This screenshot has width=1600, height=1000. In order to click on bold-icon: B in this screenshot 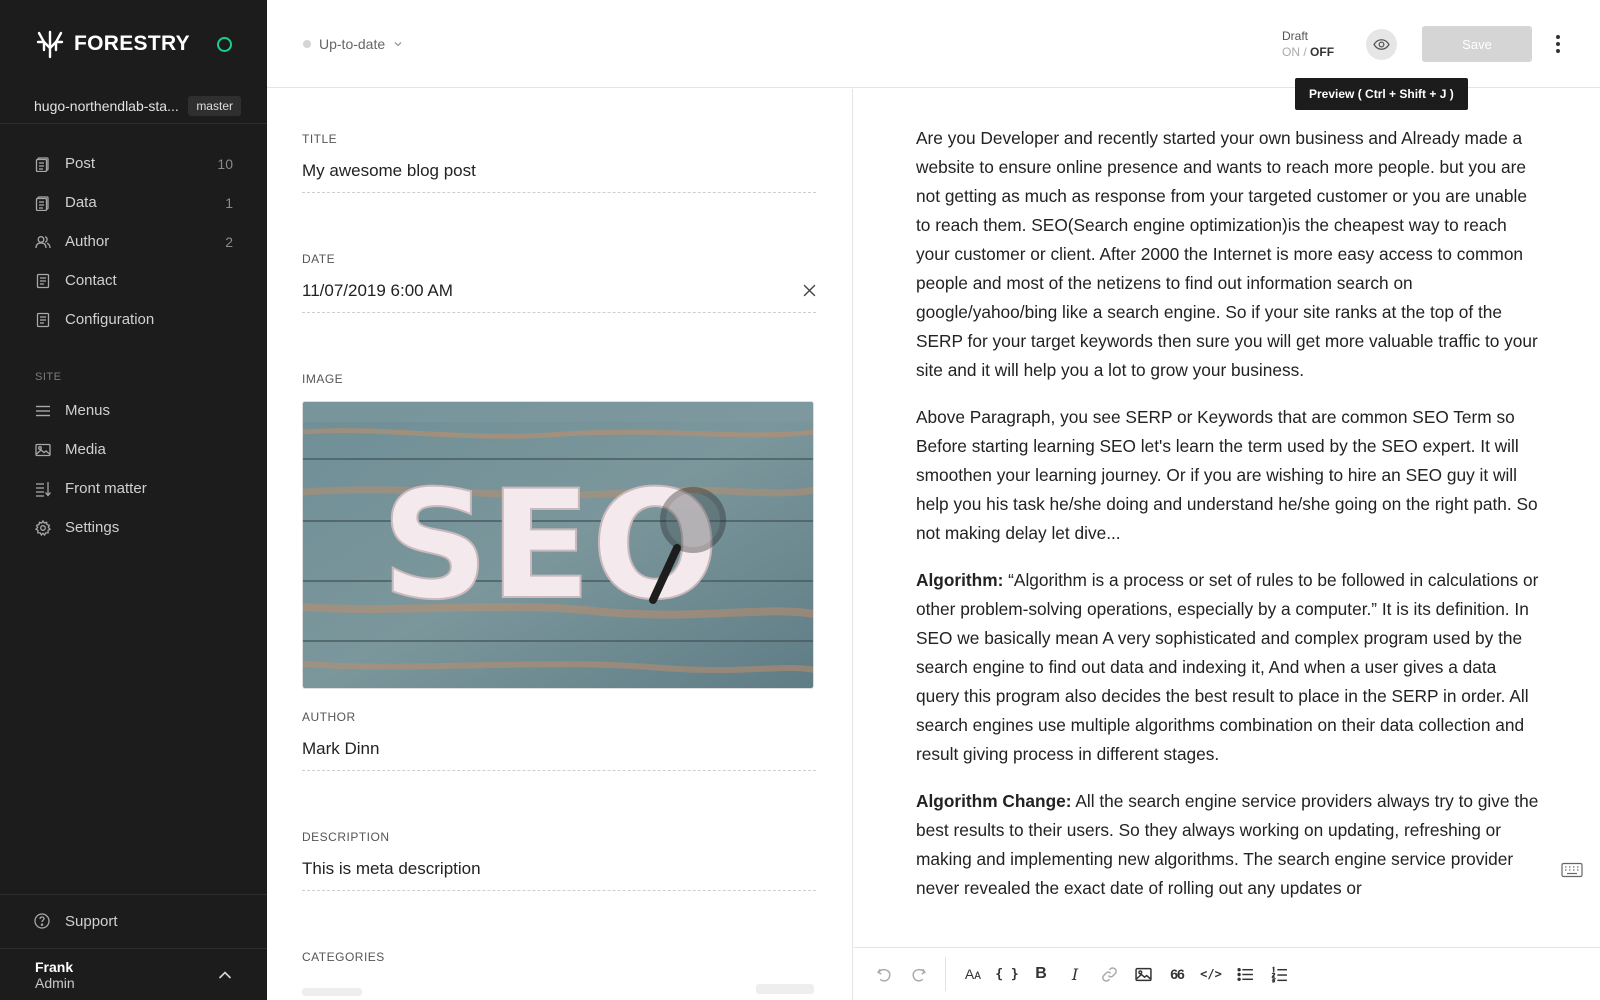, I will do `click(1041, 973)`.